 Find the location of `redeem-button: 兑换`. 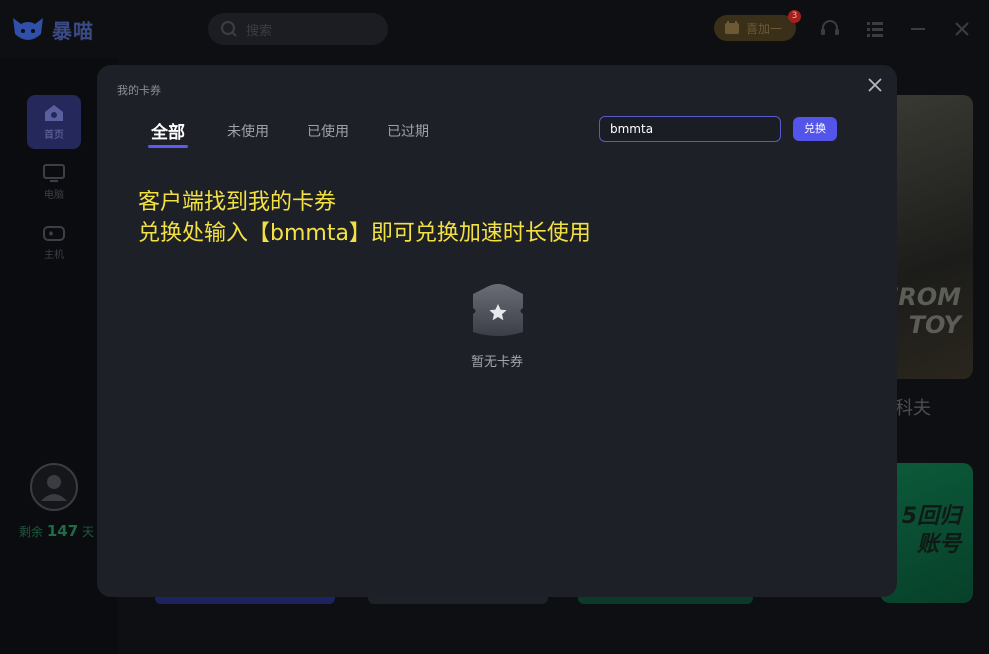

redeem-button: 兑换 is located at coordinates (815, 129).